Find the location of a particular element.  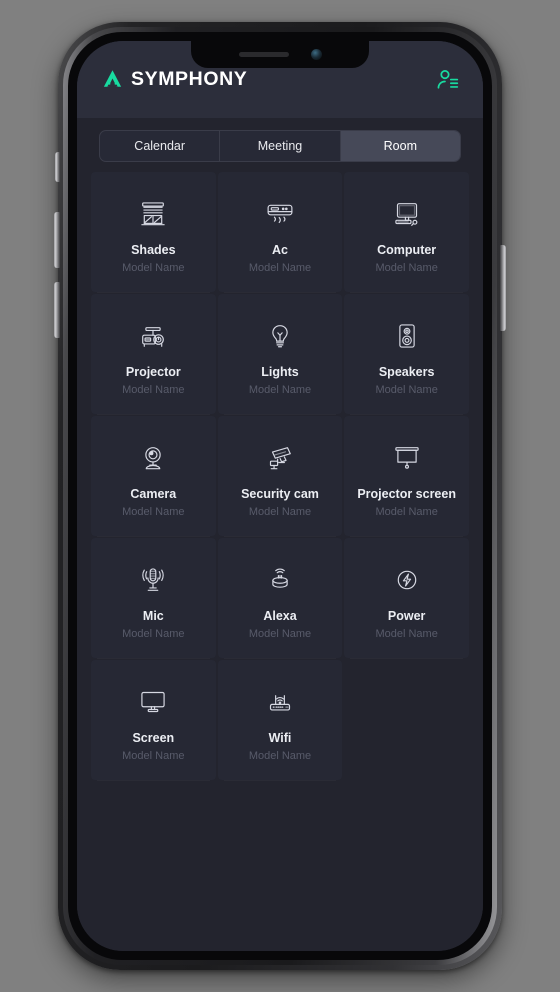

device-title: Screen is located at coordinates (153, 738).